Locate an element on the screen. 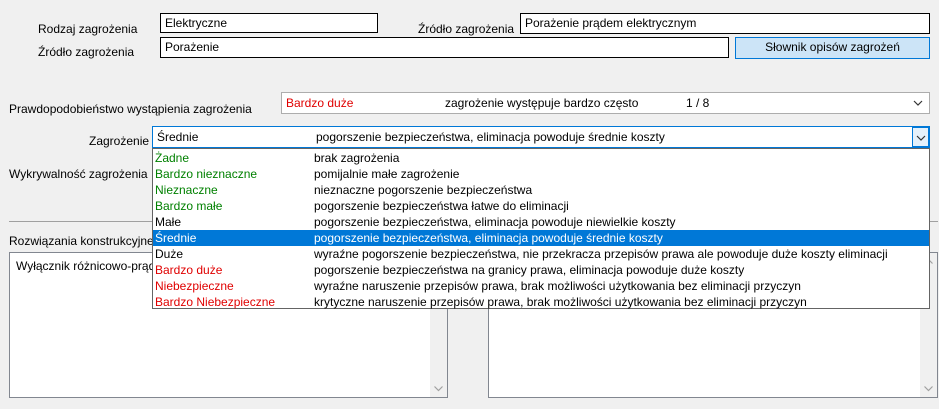  solutions-label: Rozwiązania konstrukcyjne is located at coordinates (81, 241).